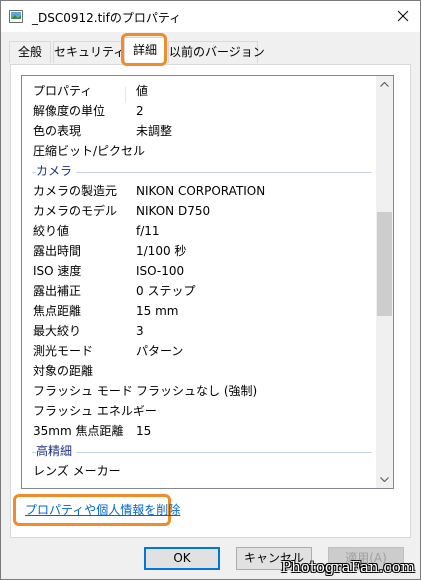 The height and width of the screenshot is (580, 421). I want to click on property-name: ISO 速度, so click(57, 271).